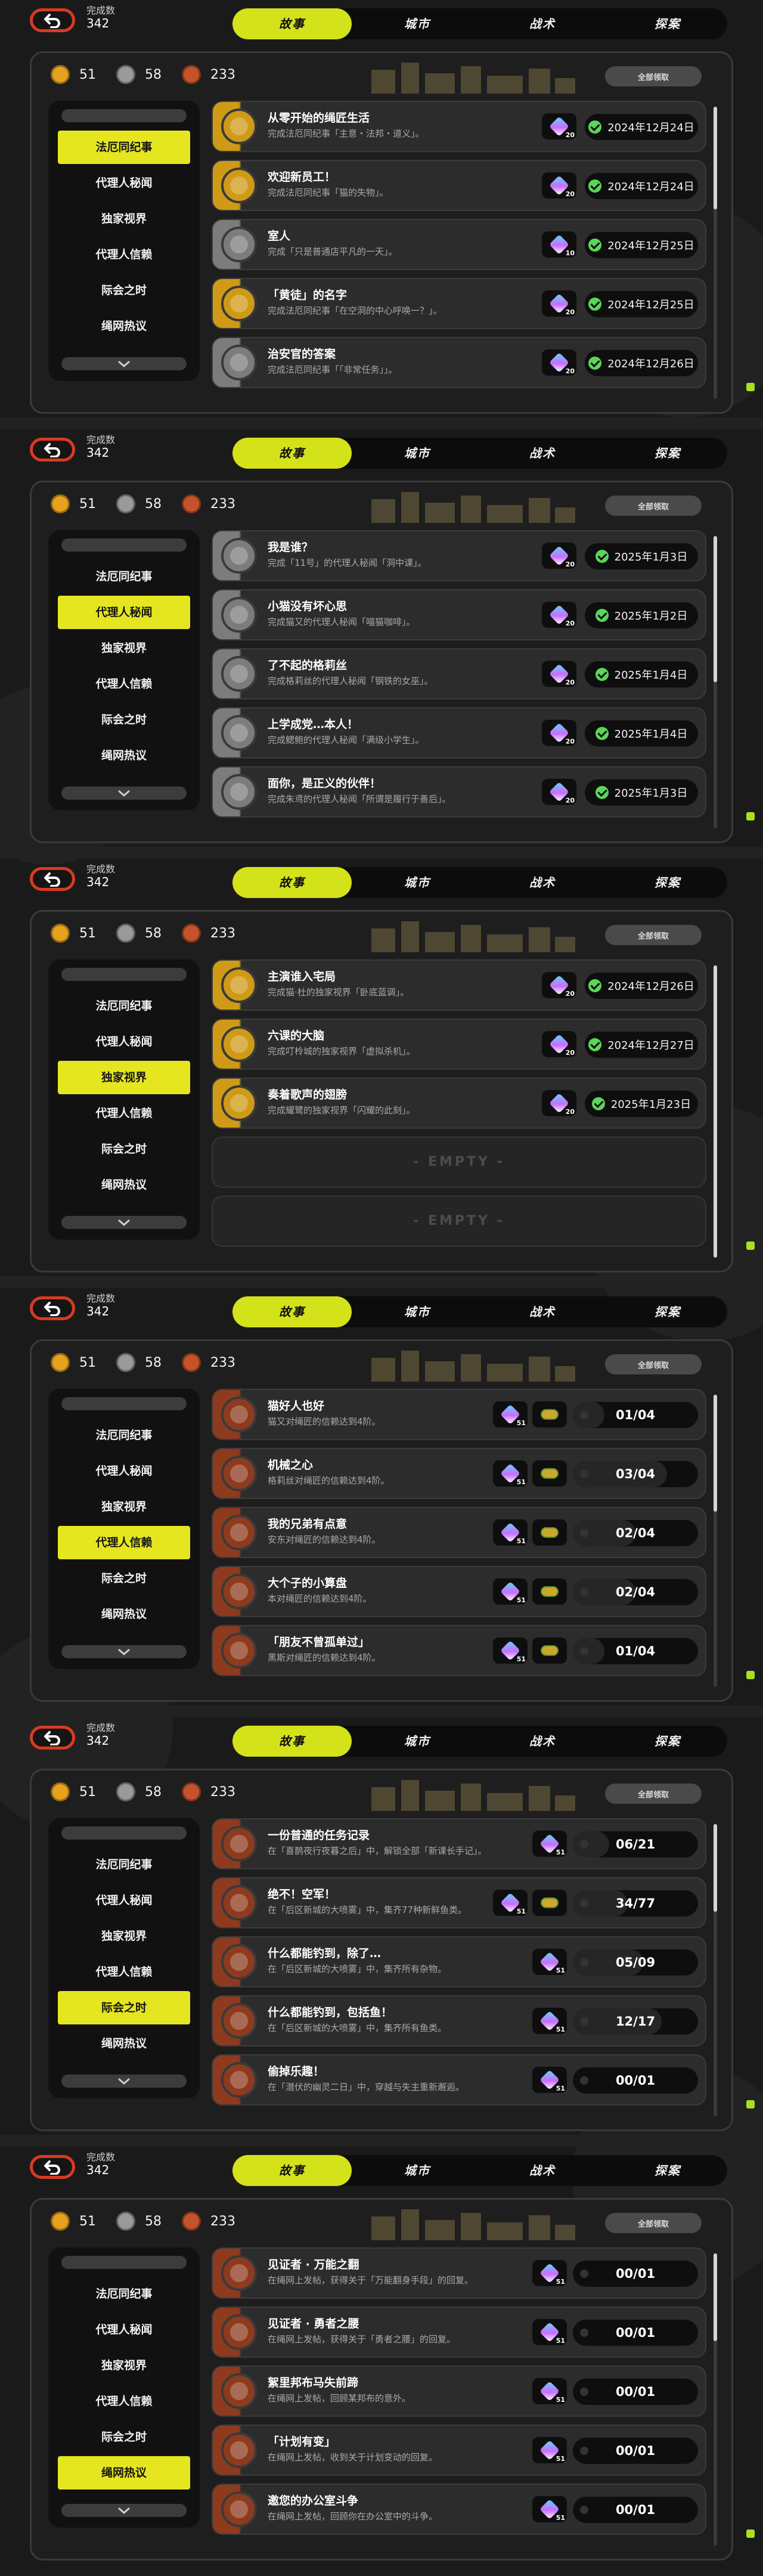 This screenshot has height=2576, width=763. Describe the element at coordinates (459, 1473) in the screenshot. I see `achievement-row: 机械之心 格莉丝对绳匠的信赖达到4阶。 51 03/04` at that location.